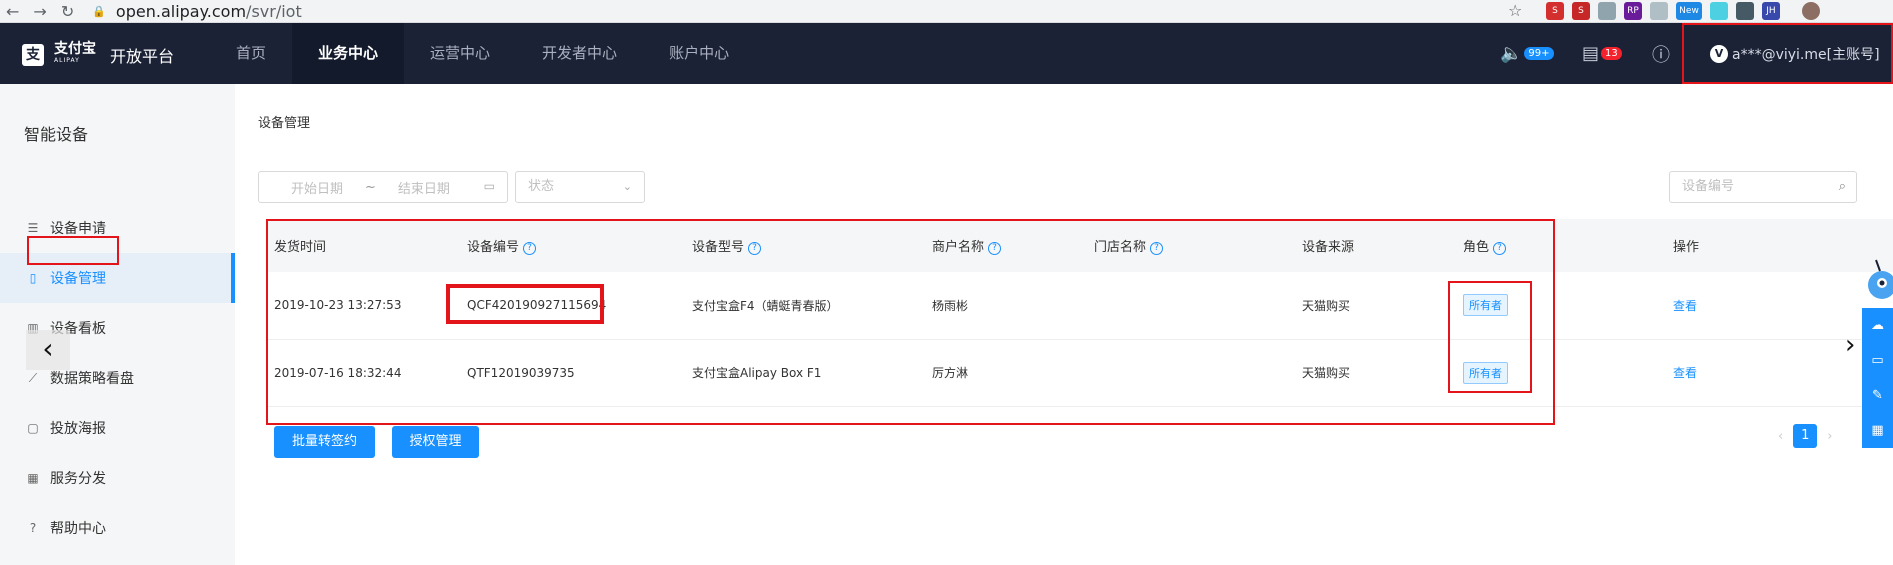 This screenshot has height=565, width=1893. I want to click on role-cell: 所有者, so click(1561, 306).